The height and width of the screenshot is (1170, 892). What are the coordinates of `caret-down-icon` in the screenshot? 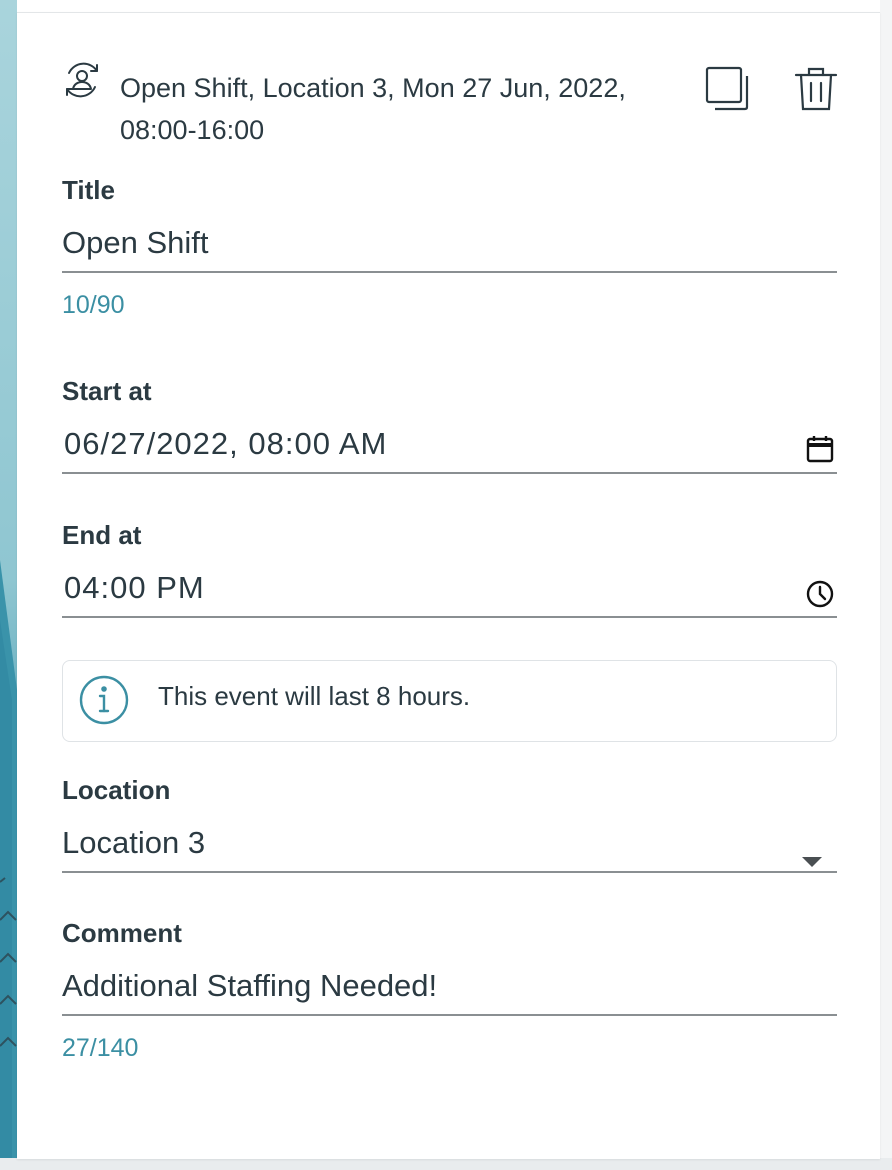 It's located at (812, 852).